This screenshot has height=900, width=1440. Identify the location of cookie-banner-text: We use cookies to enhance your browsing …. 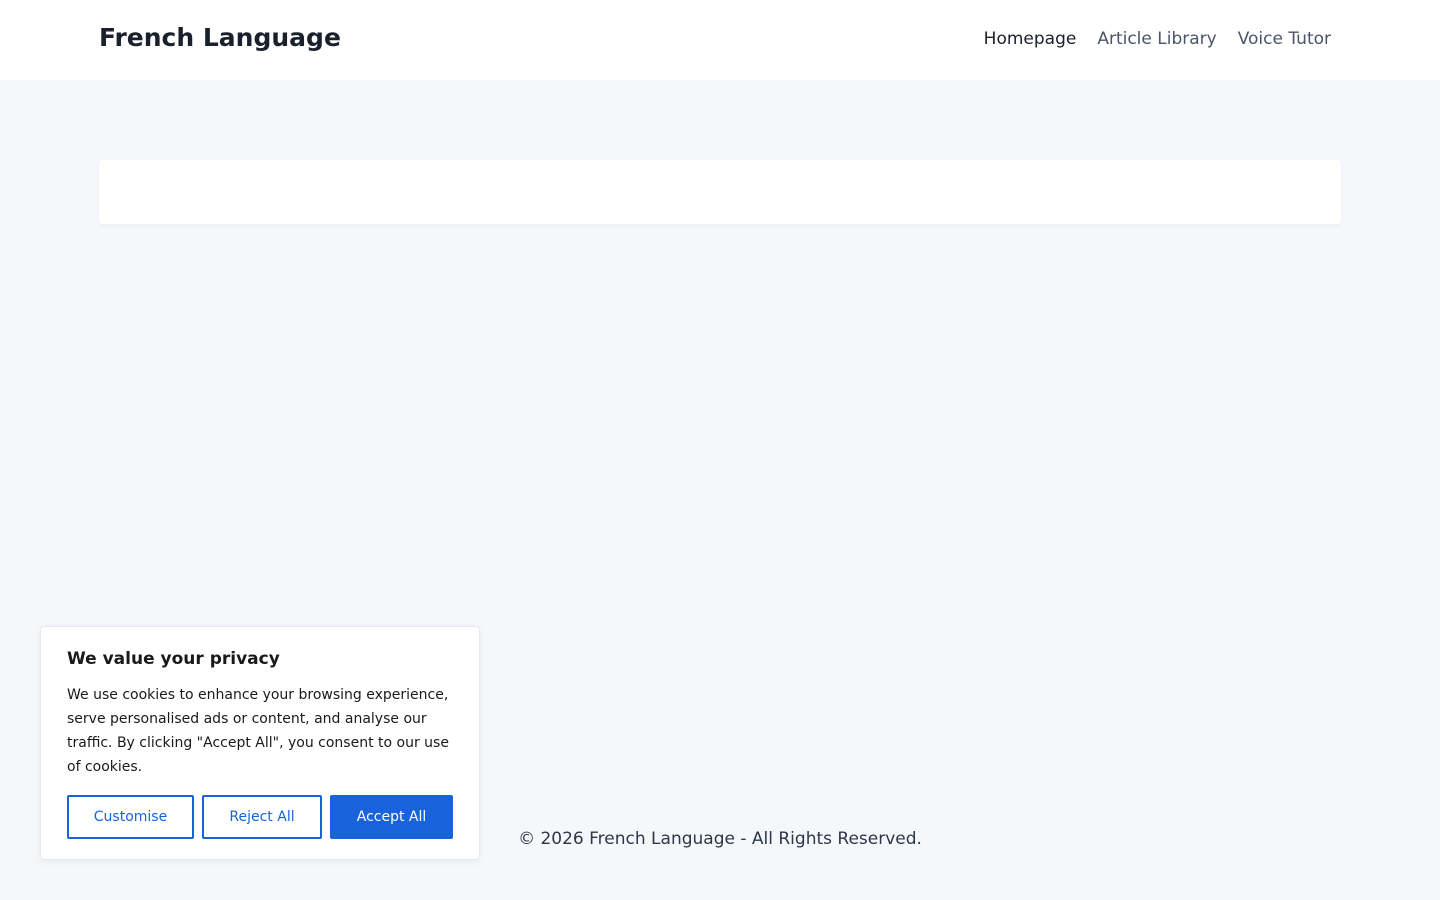
(258, 731).